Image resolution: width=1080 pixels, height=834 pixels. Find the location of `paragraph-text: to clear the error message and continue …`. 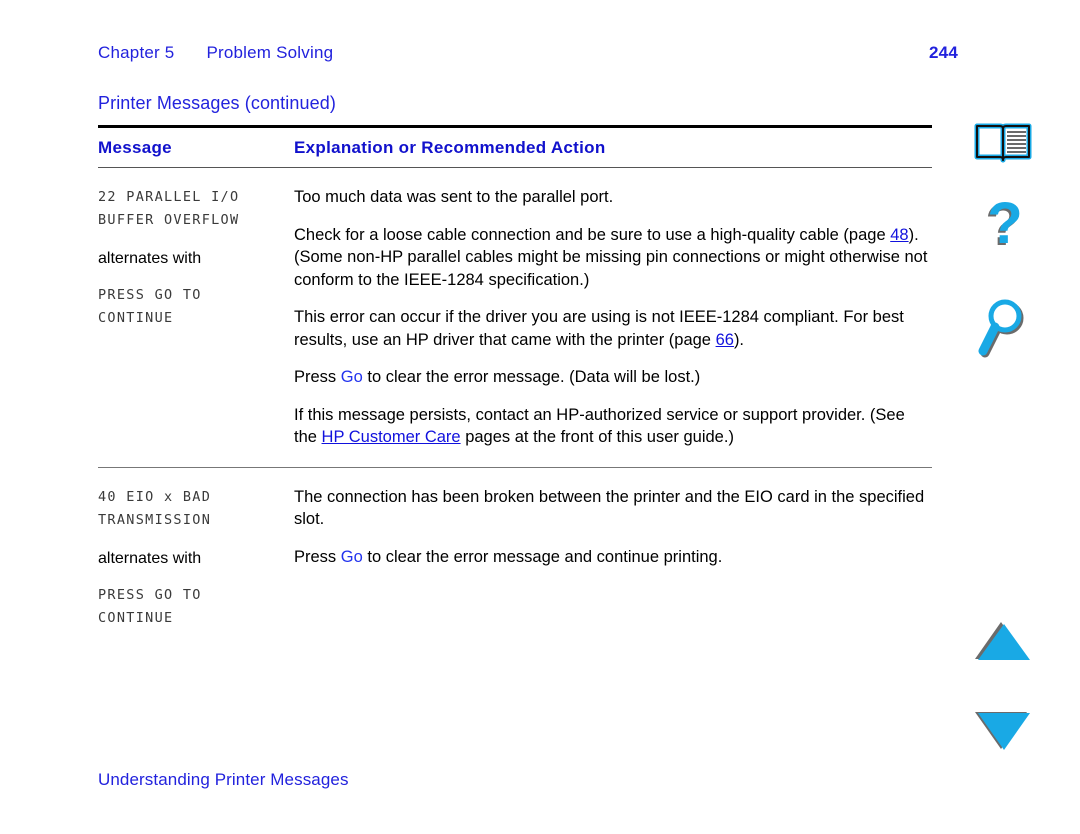

paragraph-text: to clear the error message and continue … is located at coordinates (542, 556).